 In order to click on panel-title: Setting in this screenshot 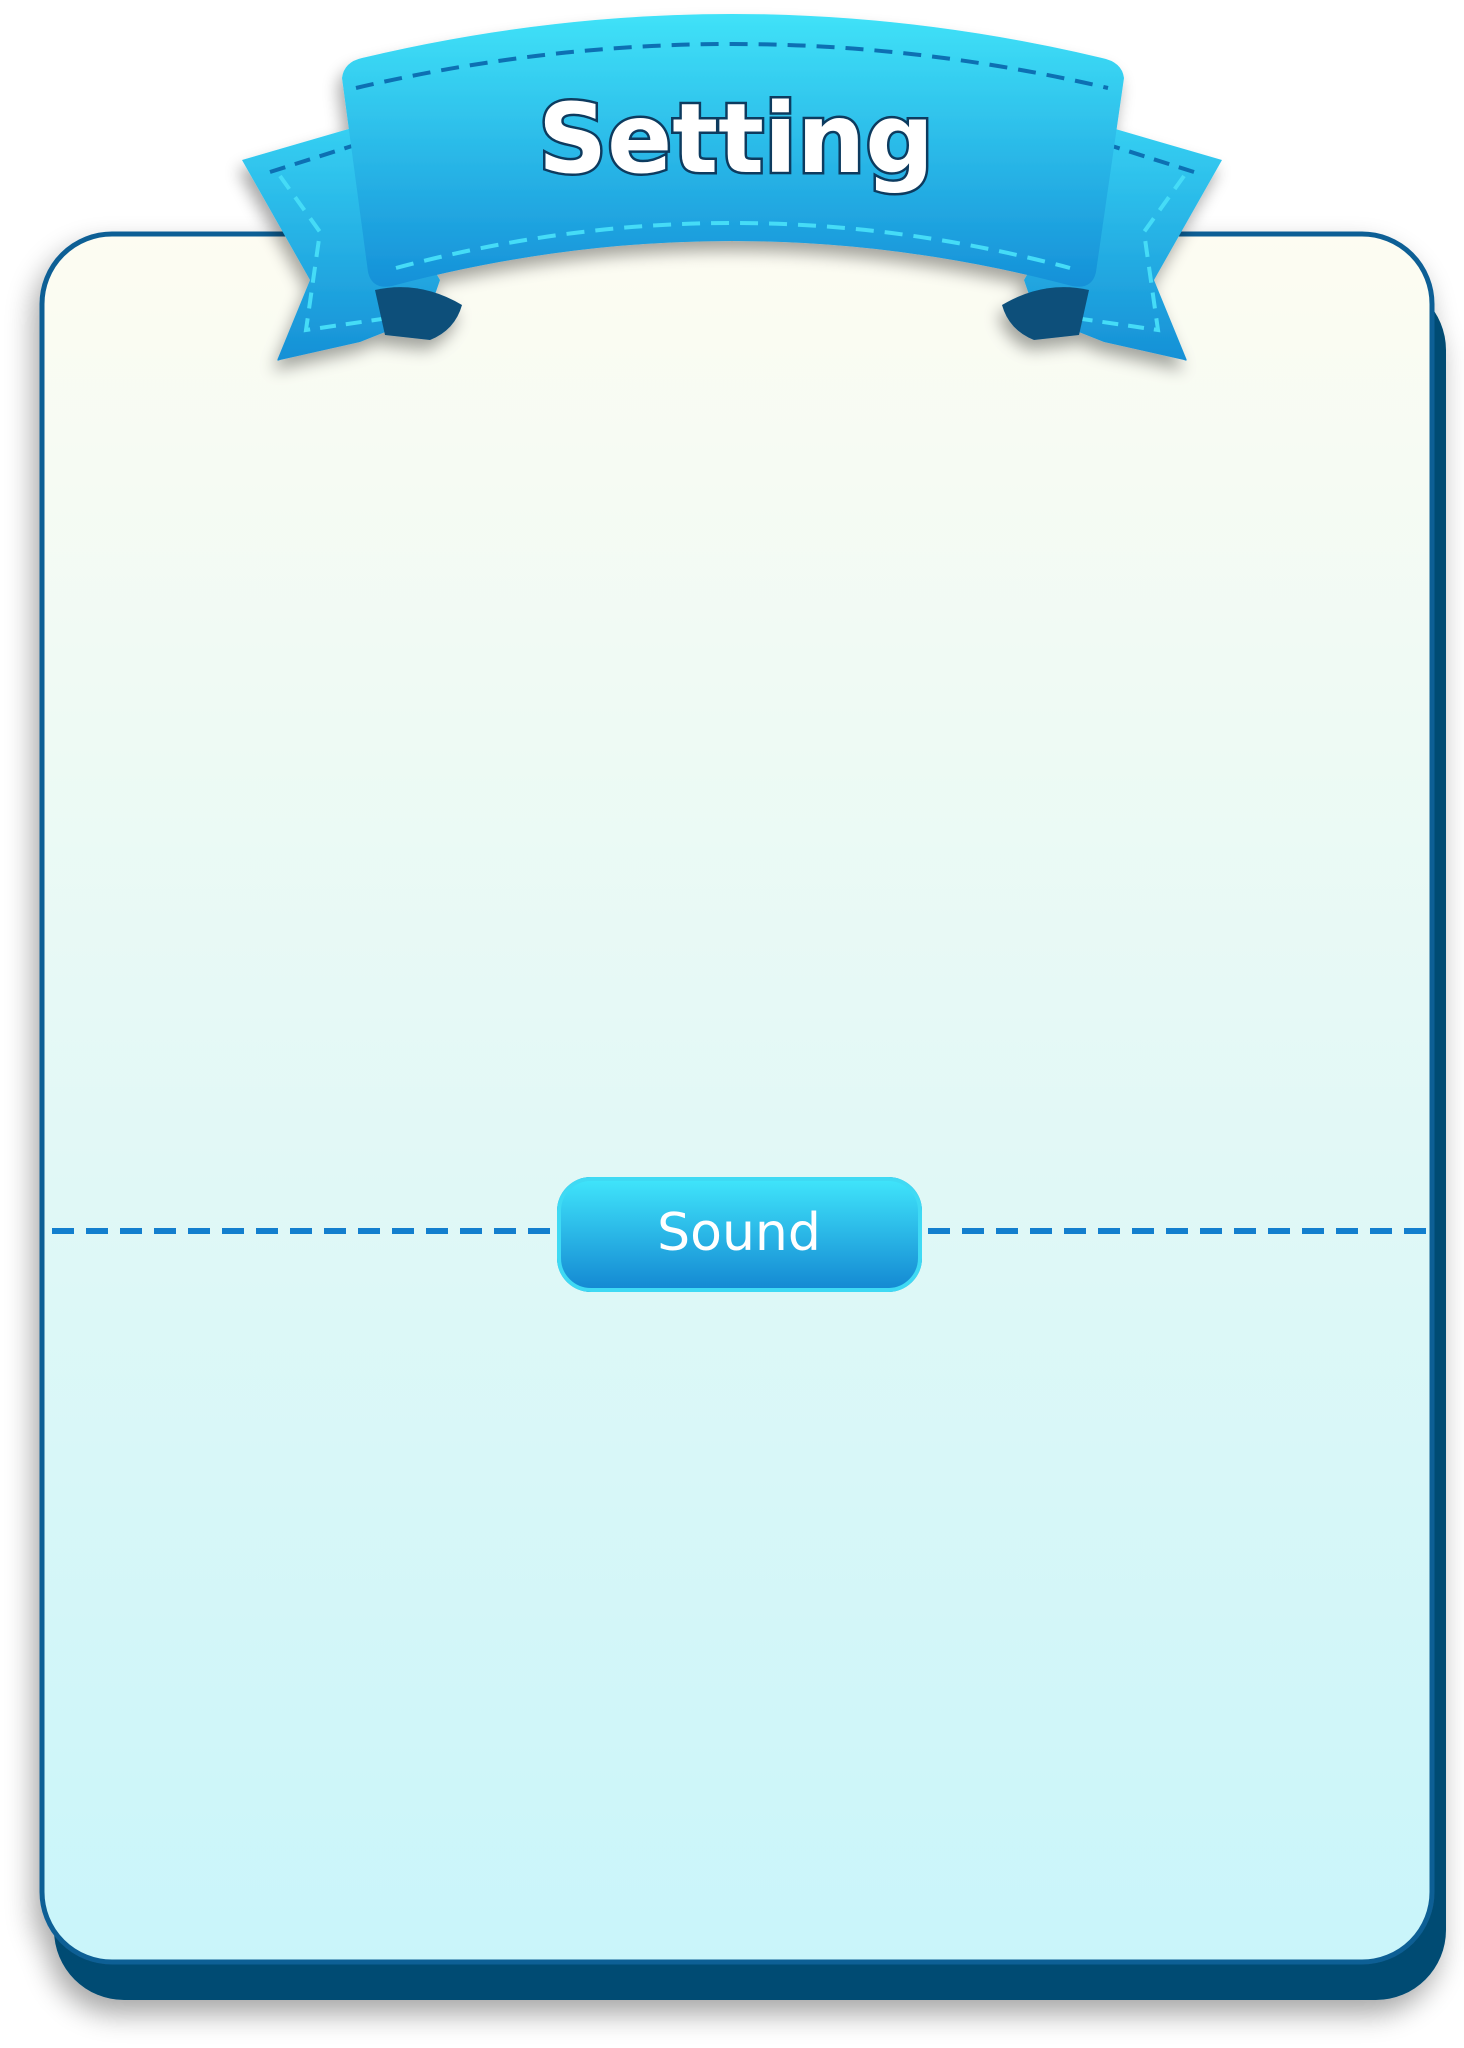, I will do `click(736, 139)`.